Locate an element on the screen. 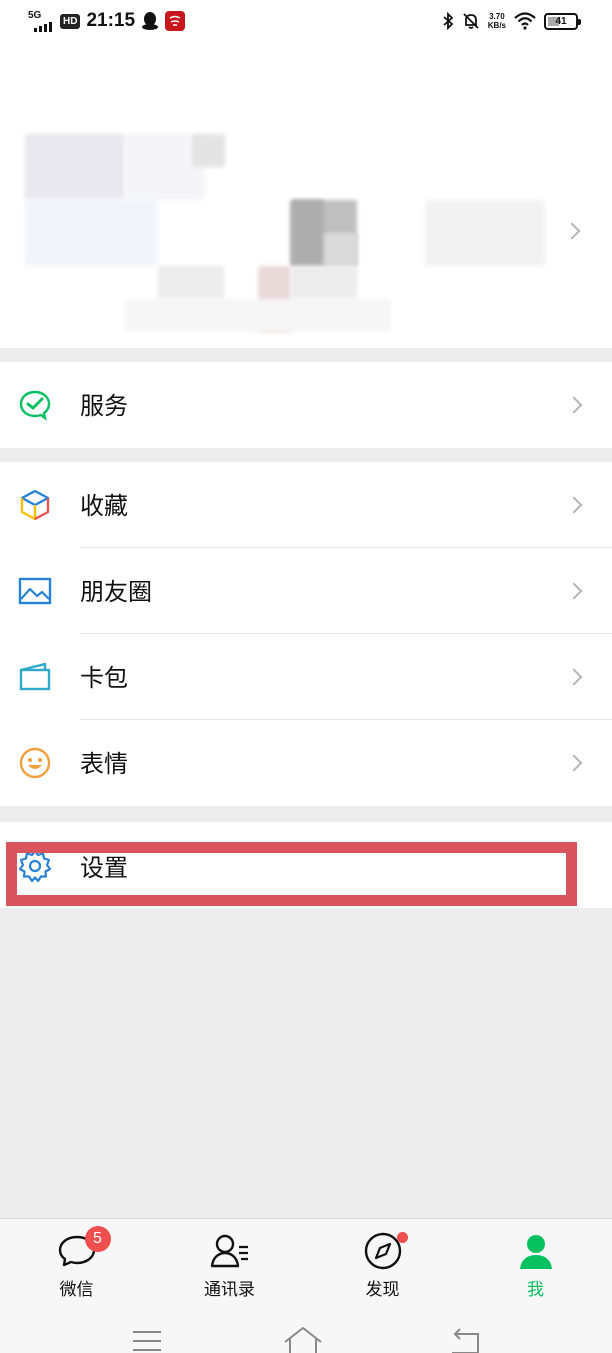  hd-indicator: HD is located at coordinates (70, 21).